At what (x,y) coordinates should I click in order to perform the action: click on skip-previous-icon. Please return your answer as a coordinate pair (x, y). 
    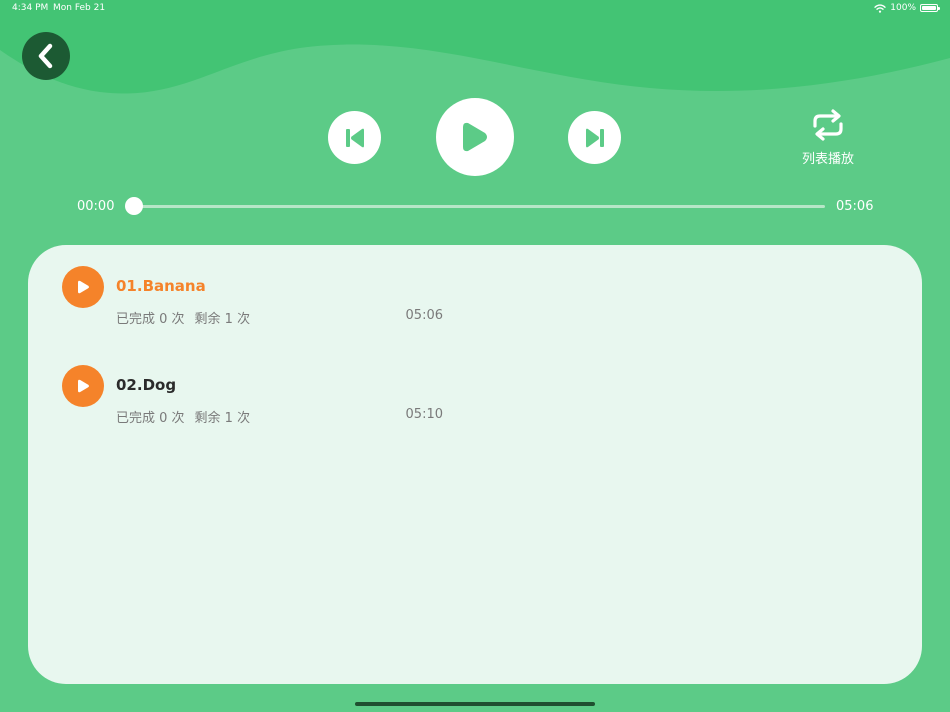
    Looking at the image, I should click on (354, 137).